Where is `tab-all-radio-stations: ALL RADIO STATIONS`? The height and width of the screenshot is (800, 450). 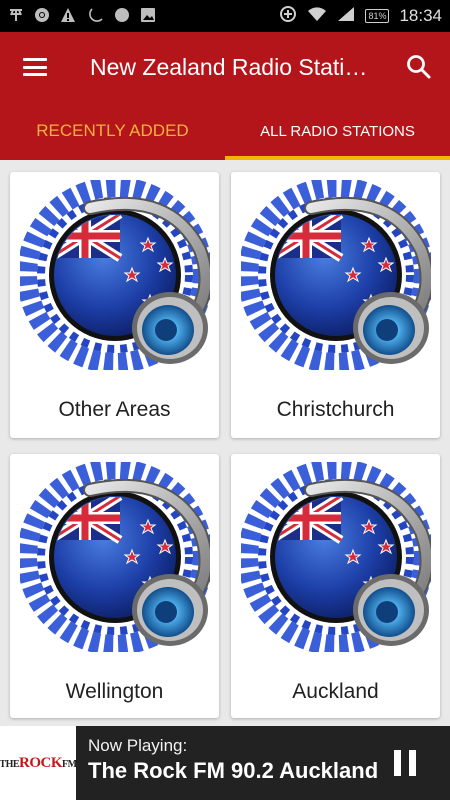
tab-all-radio-stations: ALL RADIO STATIONS is located at coordinates (337, 131).